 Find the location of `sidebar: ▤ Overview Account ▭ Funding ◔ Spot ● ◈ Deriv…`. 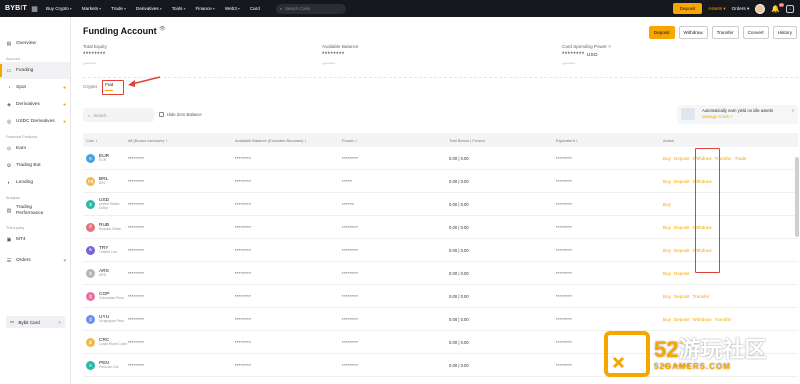

sidebar: ▤ Overview Account ▭ Funding ◔ Spot ● ◈ Deriv… is located at coordinates (35, 200).